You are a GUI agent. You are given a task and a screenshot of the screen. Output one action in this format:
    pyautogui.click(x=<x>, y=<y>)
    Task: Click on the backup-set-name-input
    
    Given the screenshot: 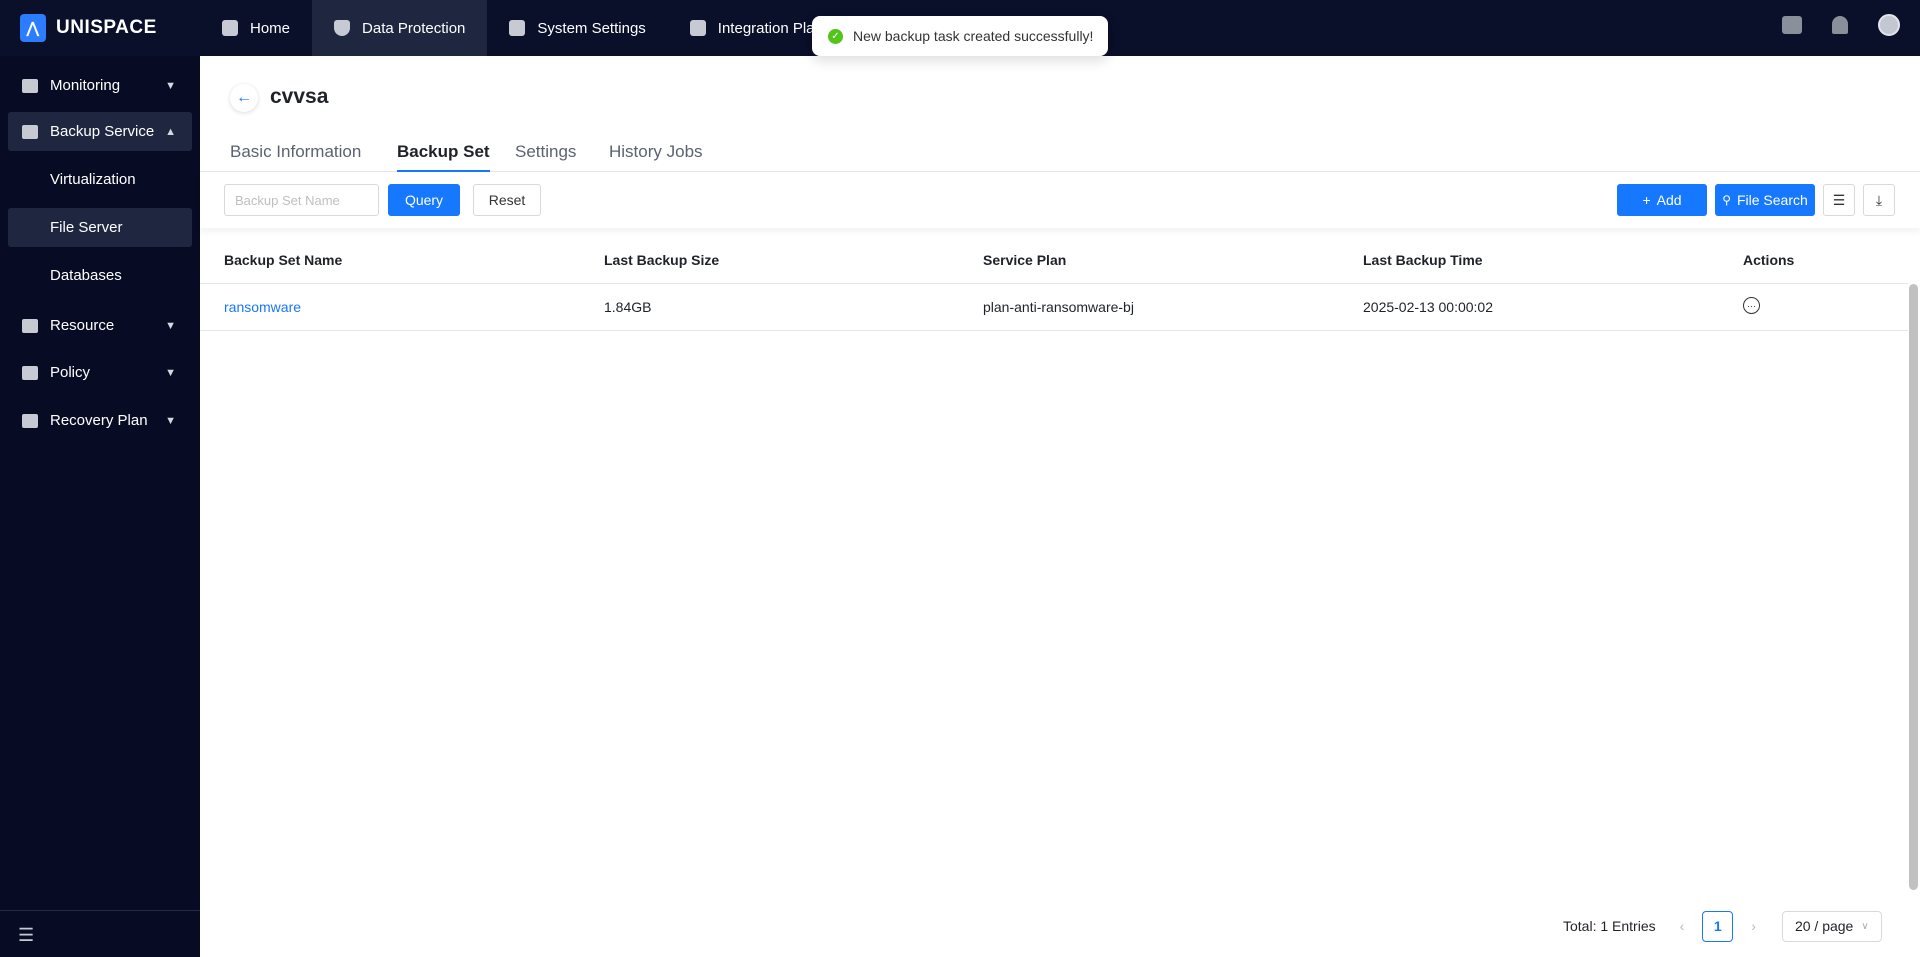 What is the action you would take?
    pyautogui.click(x=301, y=200)
    